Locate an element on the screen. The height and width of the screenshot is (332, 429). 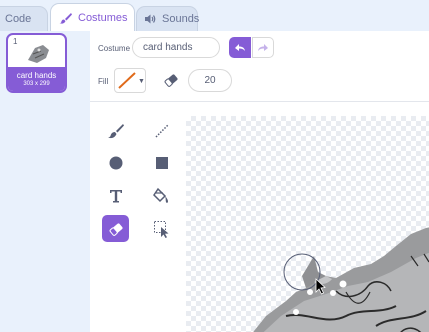
redo-button is located at coordinates (263, 47).